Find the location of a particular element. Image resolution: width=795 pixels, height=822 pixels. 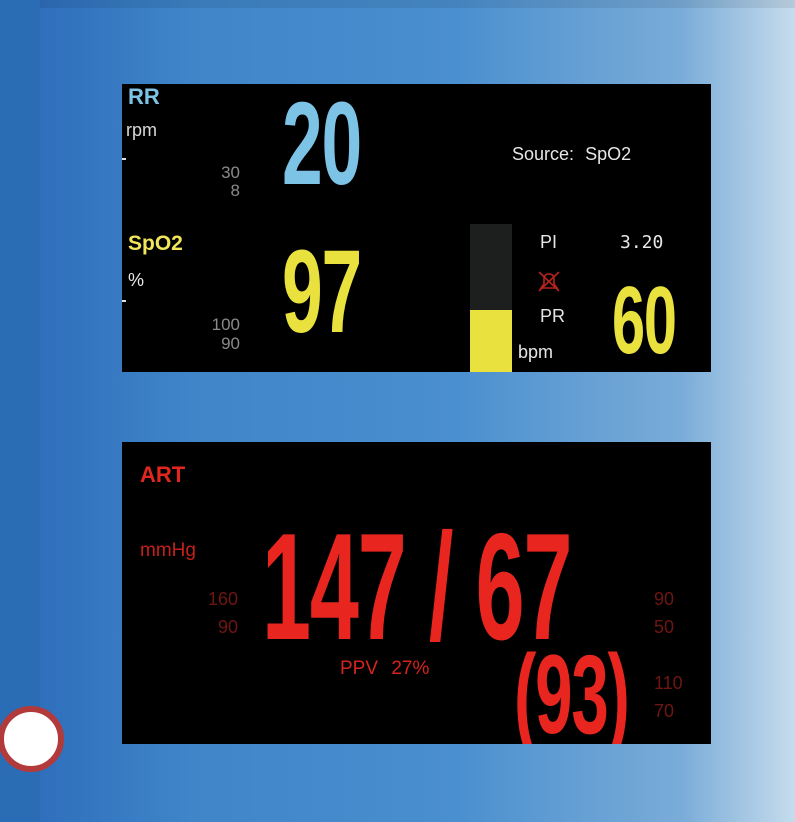

rr-value-text: 20 is located at coordinates (322, 147).